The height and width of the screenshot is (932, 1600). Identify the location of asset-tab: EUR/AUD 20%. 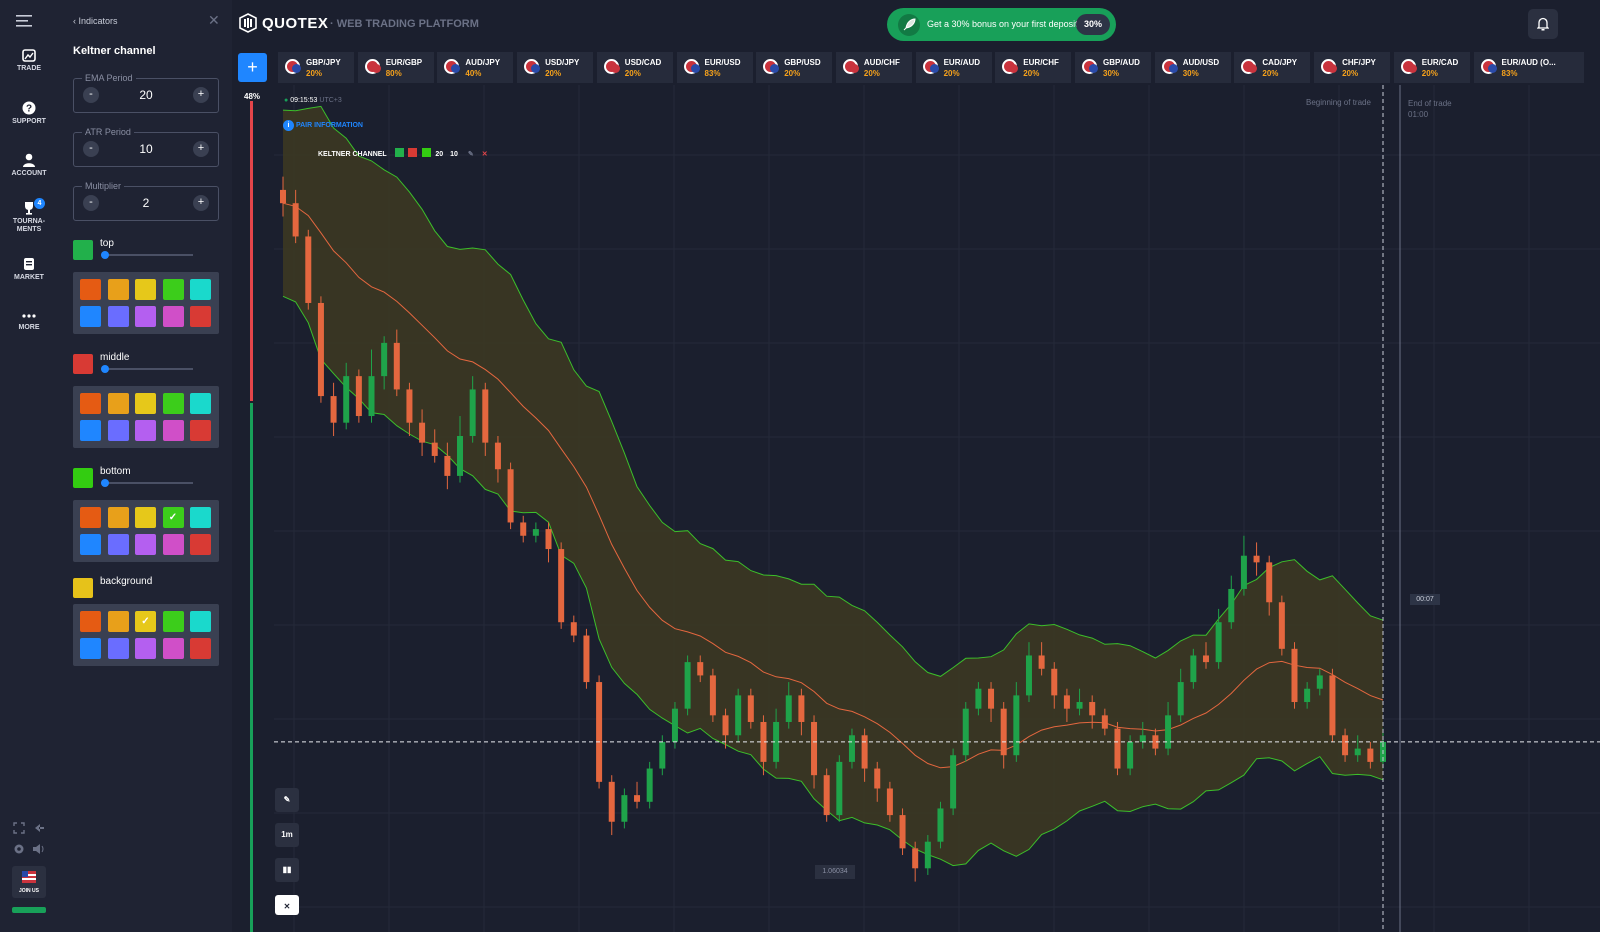
(953, 67).